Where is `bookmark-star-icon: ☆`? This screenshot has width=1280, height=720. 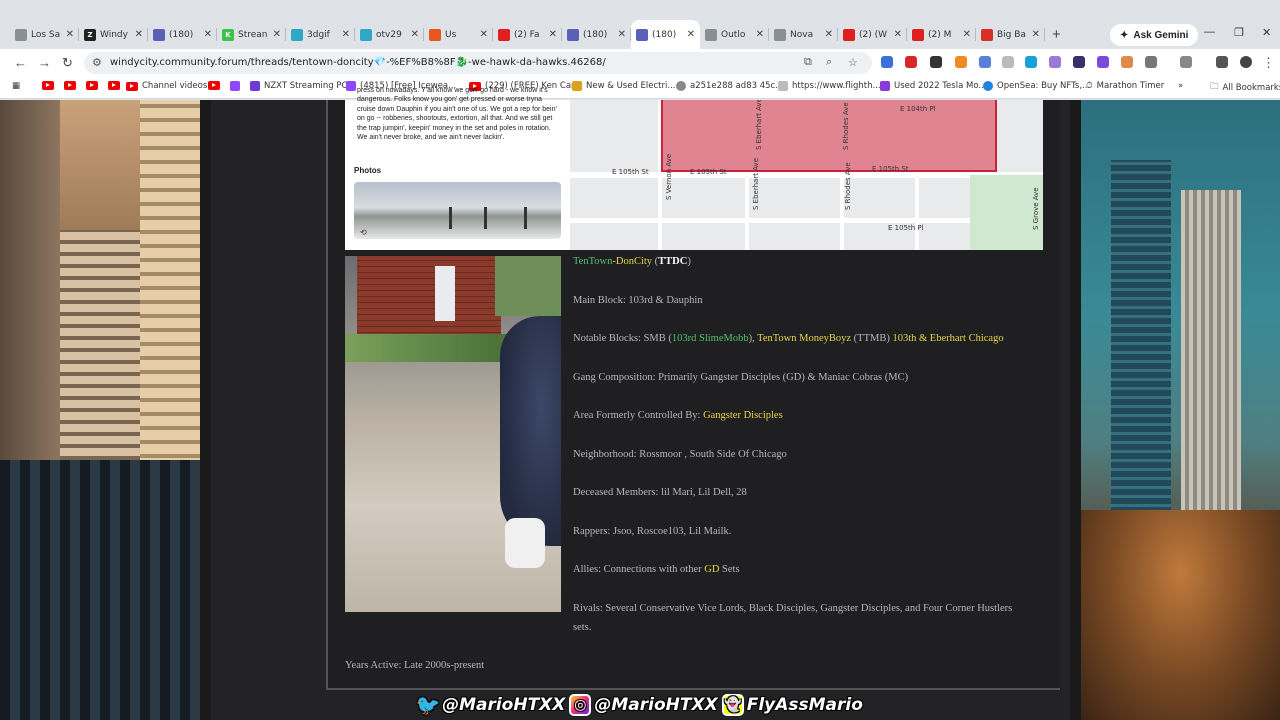
bookmark-star-icon: ☆ is located at coordinates (853, 62).